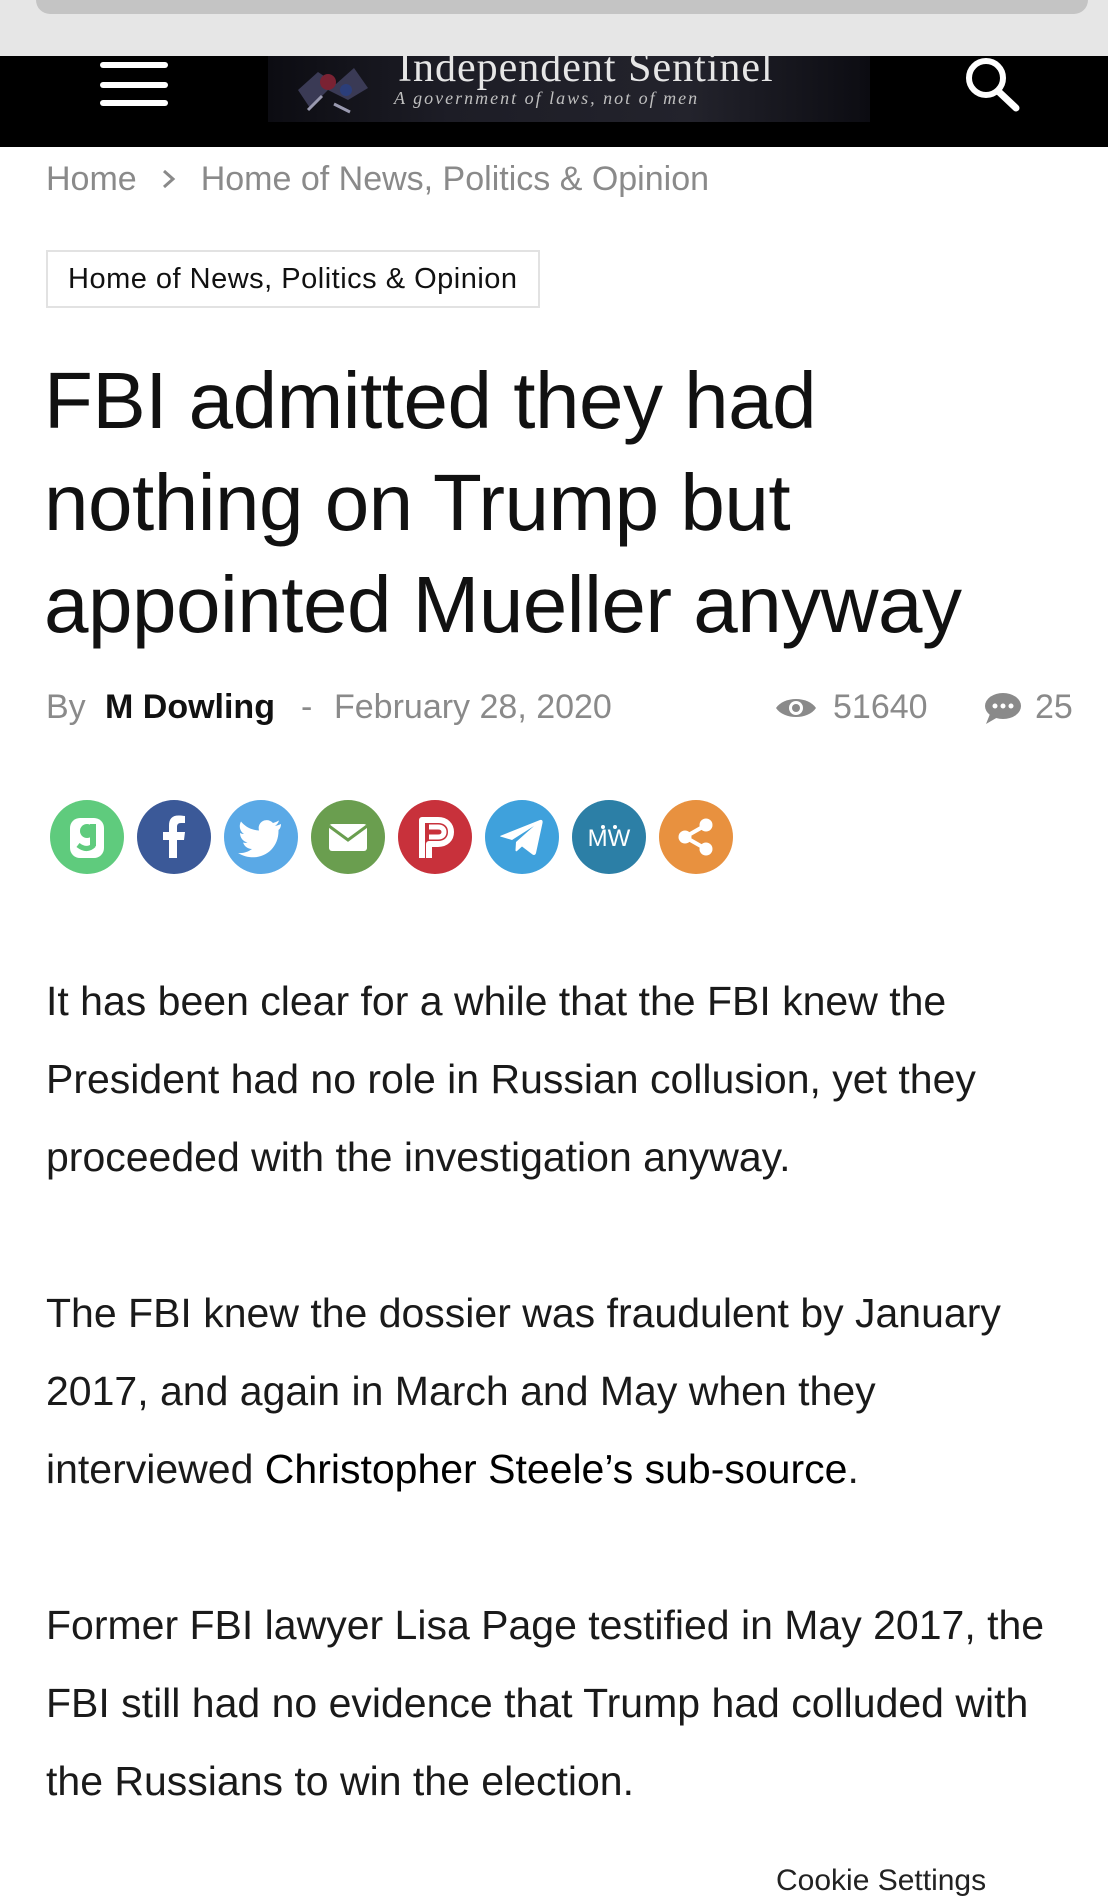  I want to click on mewe-icon: MW, so click(609, 837).